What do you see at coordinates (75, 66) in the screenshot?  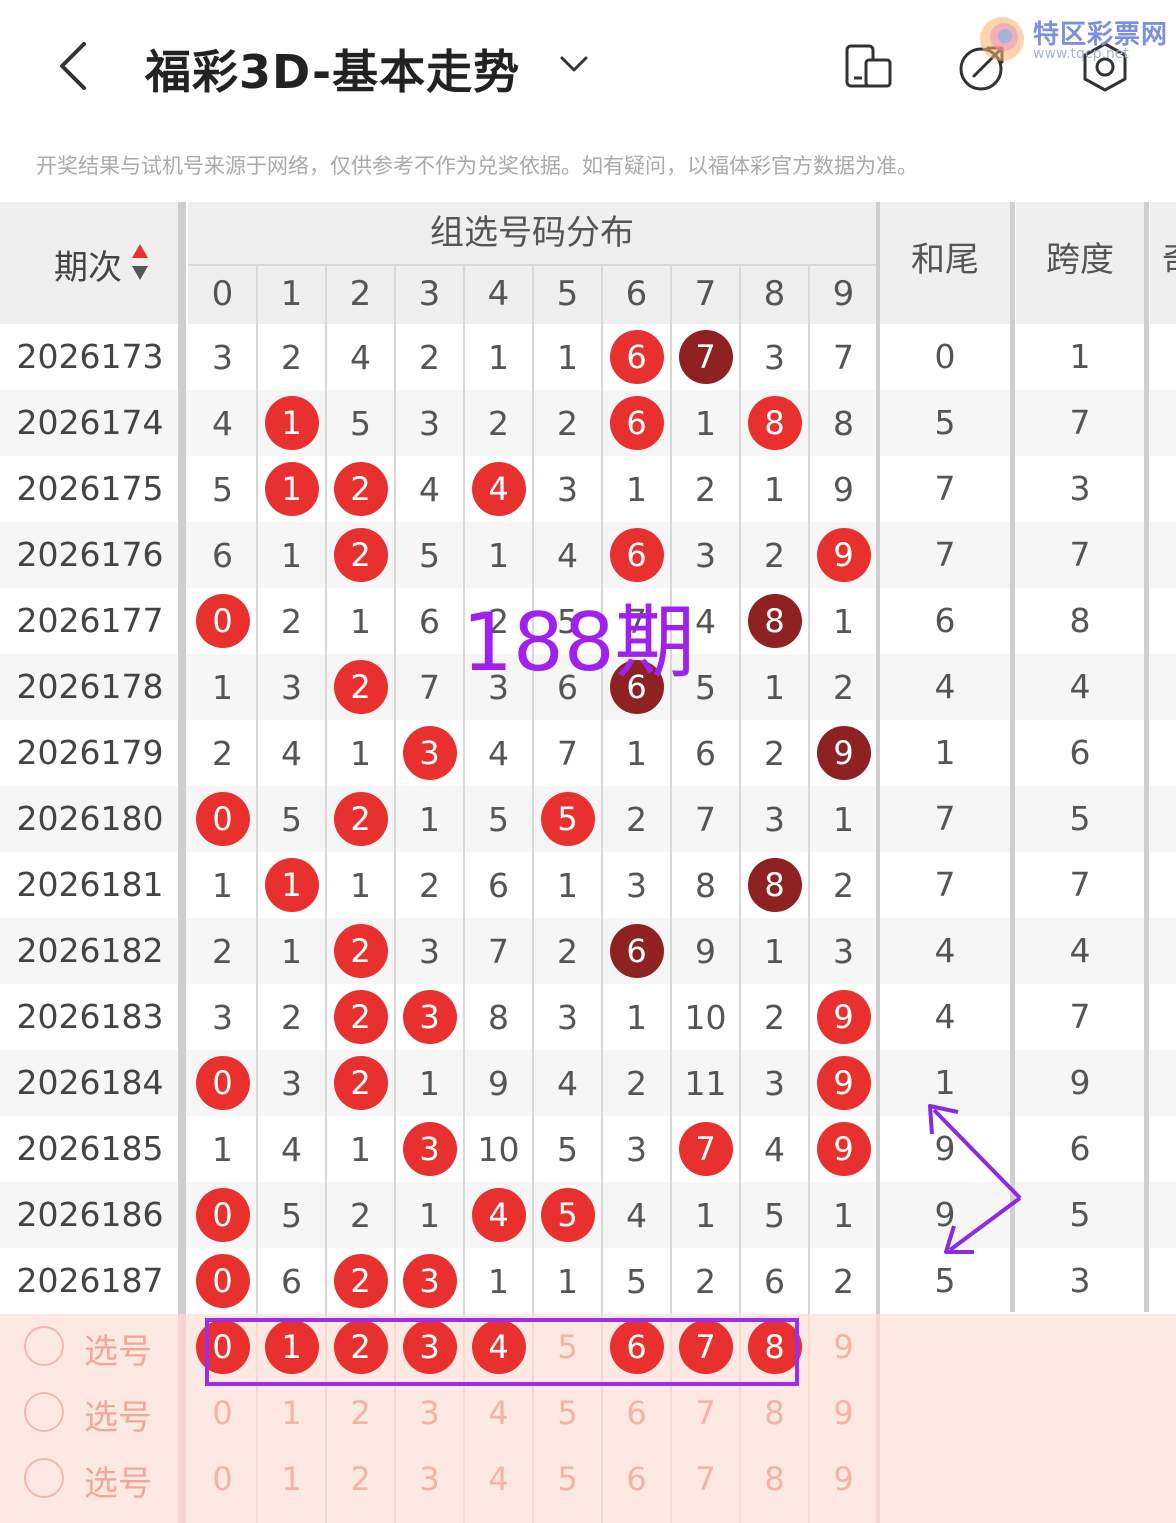 I see `back-button` at bounding box center [75, 66].